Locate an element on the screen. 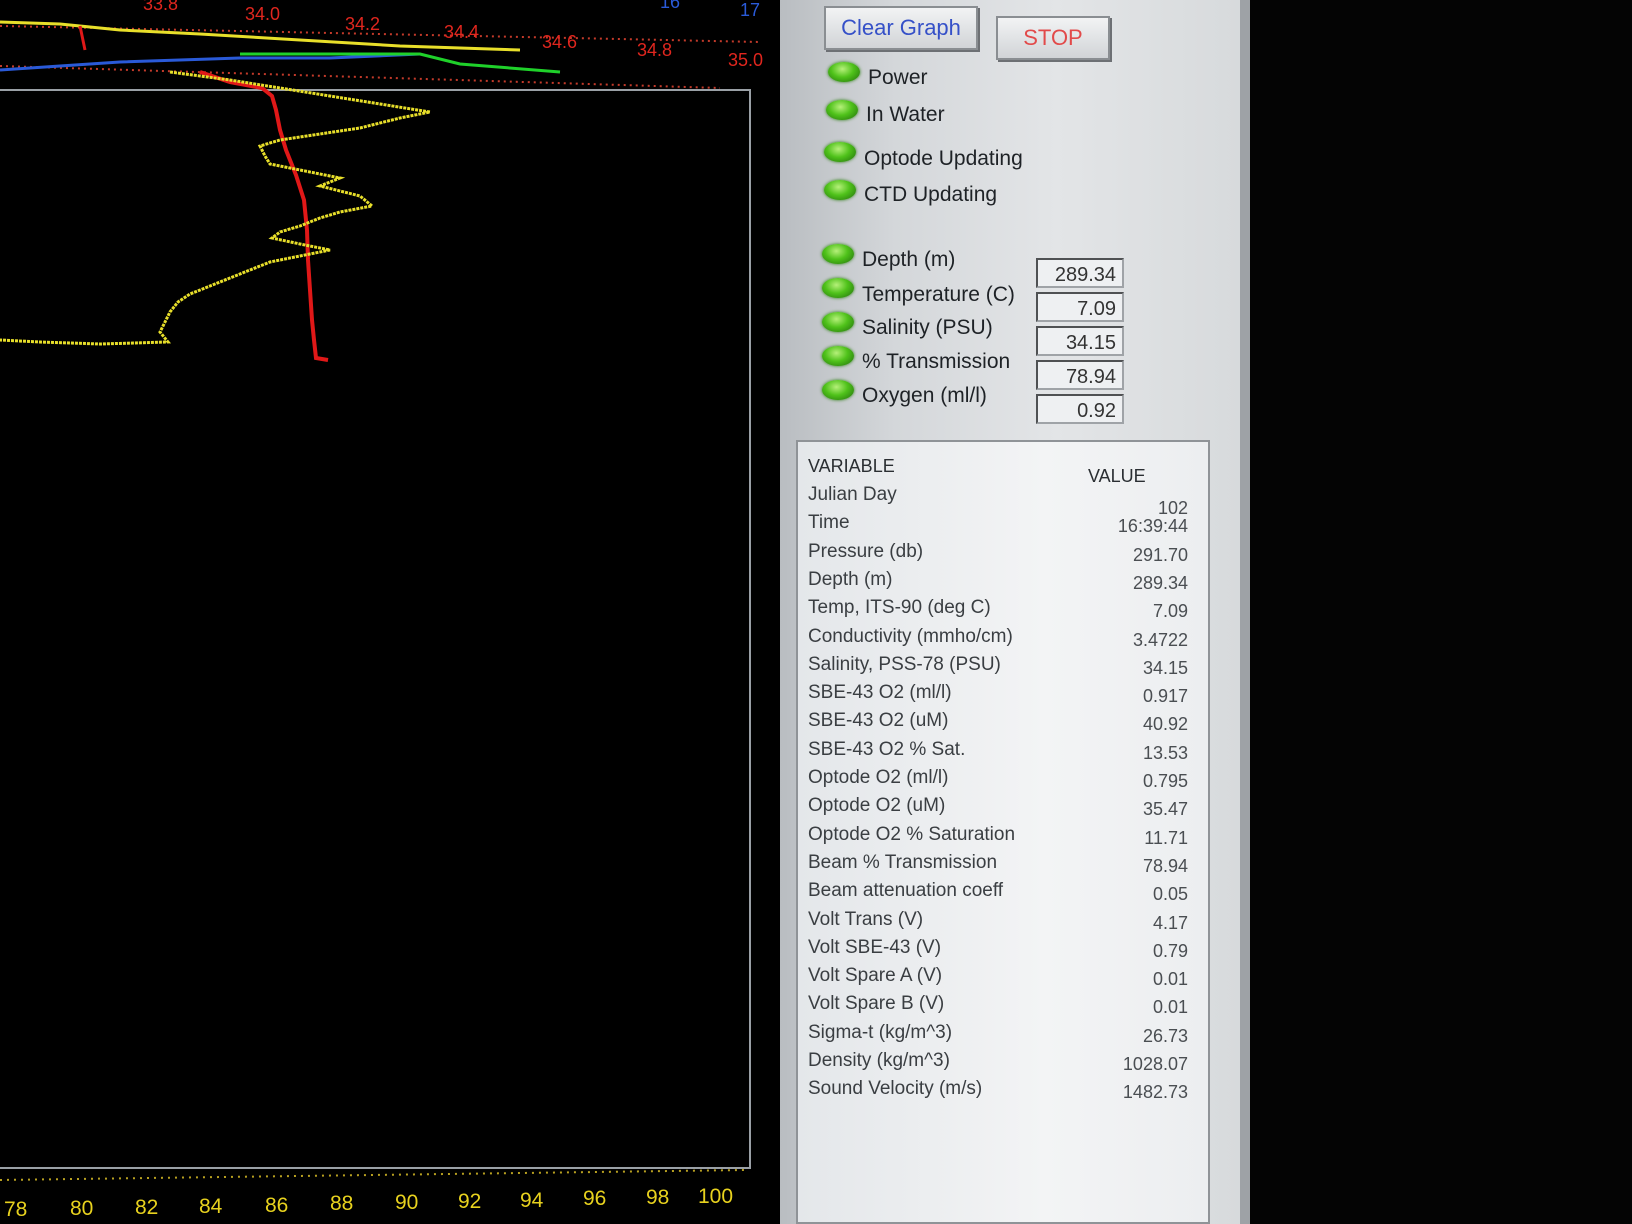 Image resolution: width=1632 pixels, height=1224 pixels. table-cell-variable: Beam attenuation coeff is located at coordinates (906, 891).